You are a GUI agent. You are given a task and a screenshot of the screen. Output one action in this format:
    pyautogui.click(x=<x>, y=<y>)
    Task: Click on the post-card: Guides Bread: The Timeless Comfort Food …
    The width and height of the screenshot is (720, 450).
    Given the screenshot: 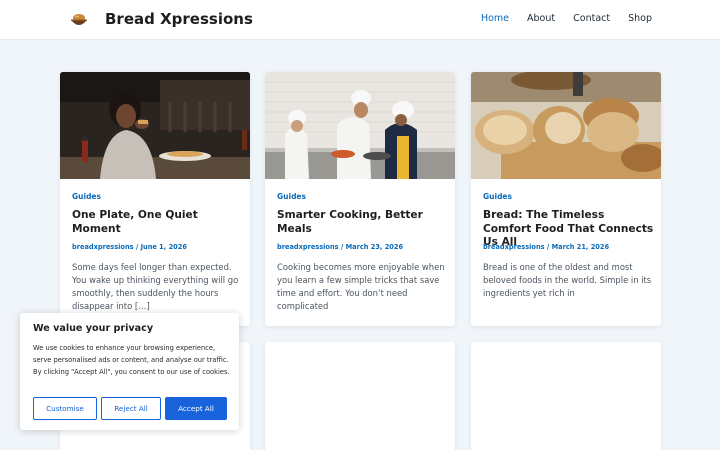 What is the action you would take?
    pyautogui.click(x=566, y=199)
    